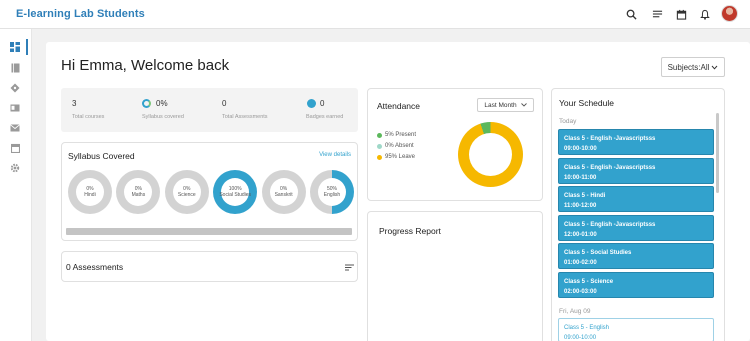  Describe the element at coordinates (90, 195) in the screenshot. I see `donut-subject: Hindi` at that location.